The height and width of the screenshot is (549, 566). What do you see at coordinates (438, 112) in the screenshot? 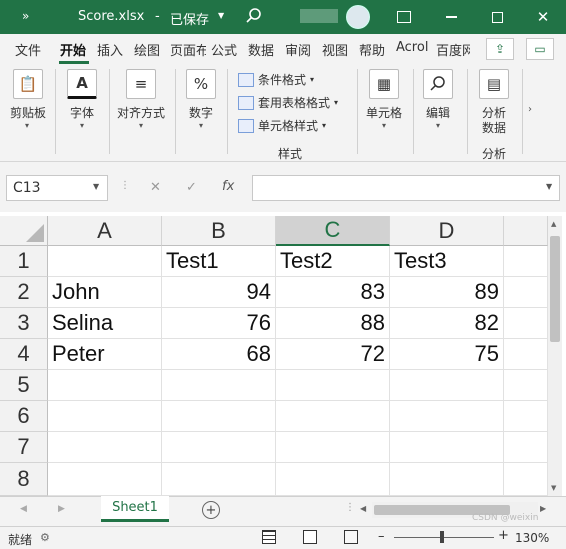
I see `editing-label: 编辑` at bounding box center [438, 112].